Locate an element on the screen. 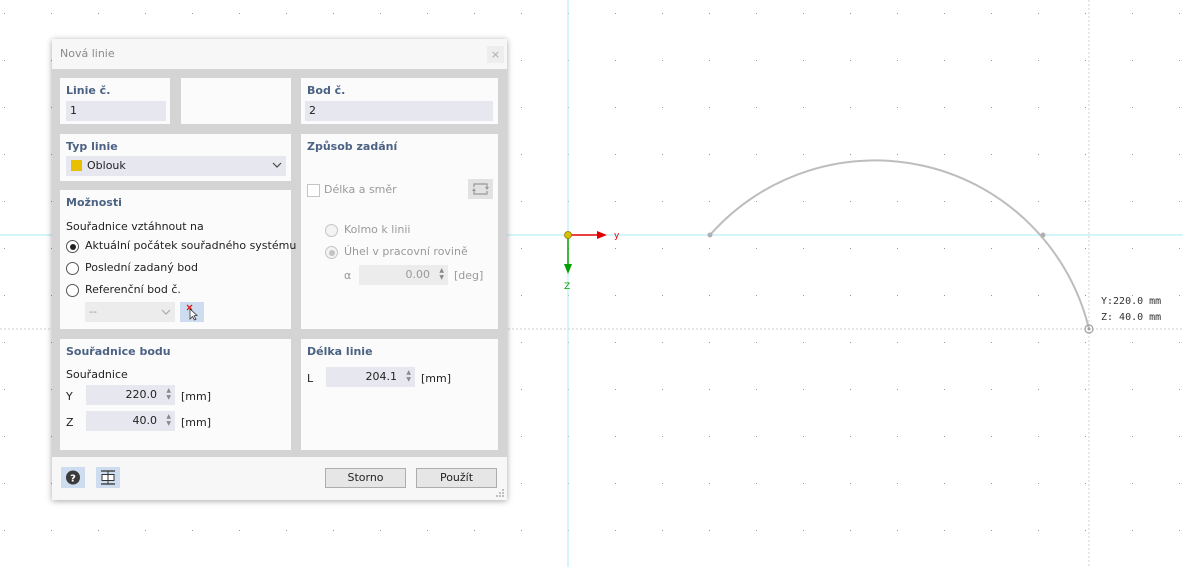  arc-preview is located at coordinates (899, 244).